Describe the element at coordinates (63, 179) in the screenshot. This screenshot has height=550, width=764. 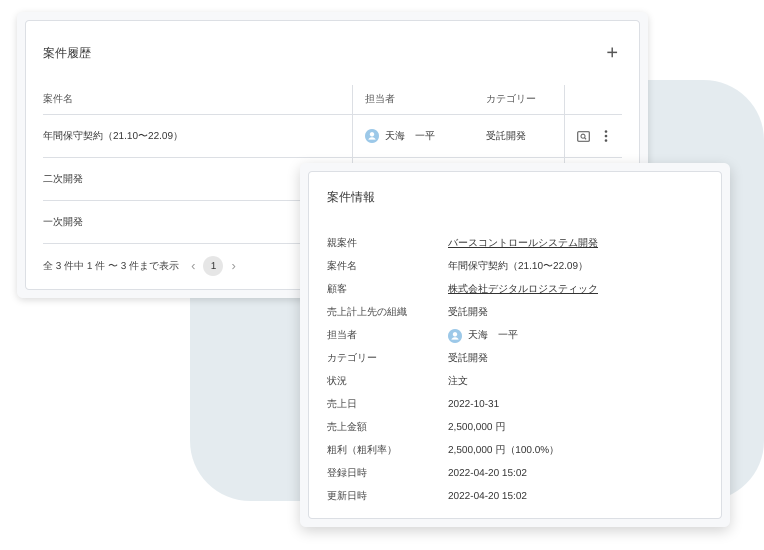
I see `table-cell-text: 二次開発` at that location.